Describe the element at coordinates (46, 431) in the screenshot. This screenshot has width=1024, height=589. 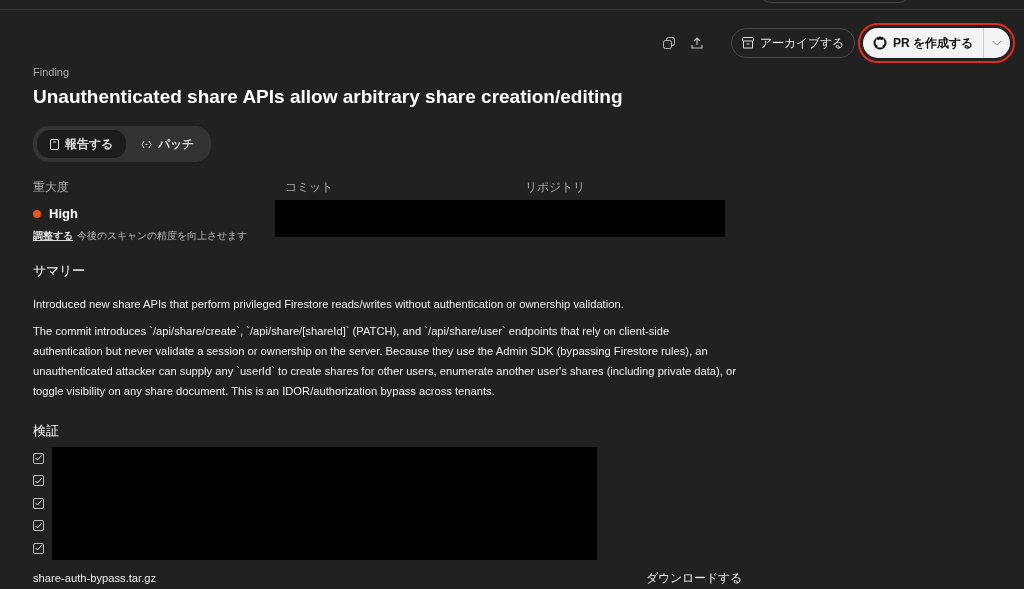
I see `section-heading: 検証` at that location.